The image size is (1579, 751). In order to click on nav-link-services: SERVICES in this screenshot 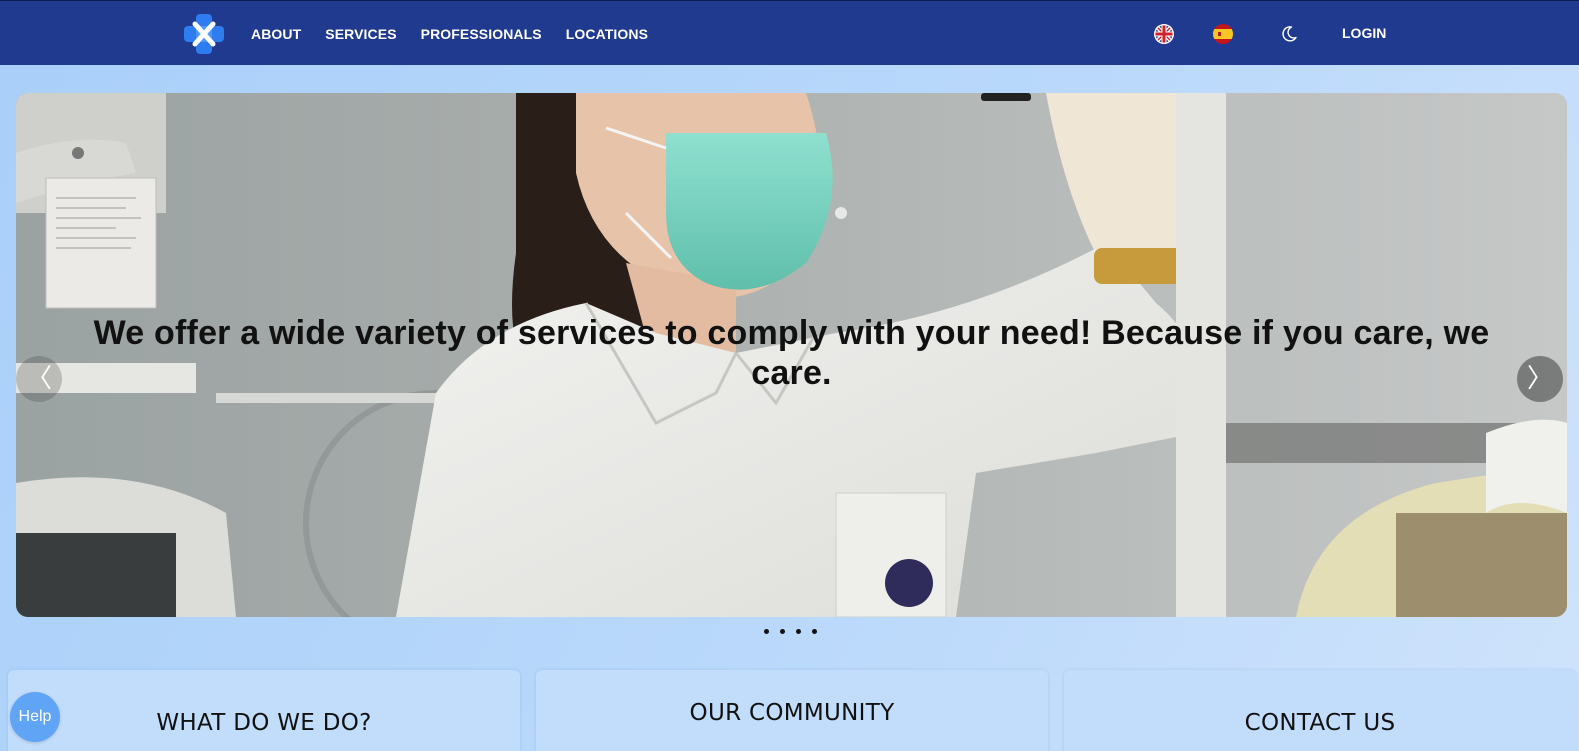, I will do `click(360, 34)`.